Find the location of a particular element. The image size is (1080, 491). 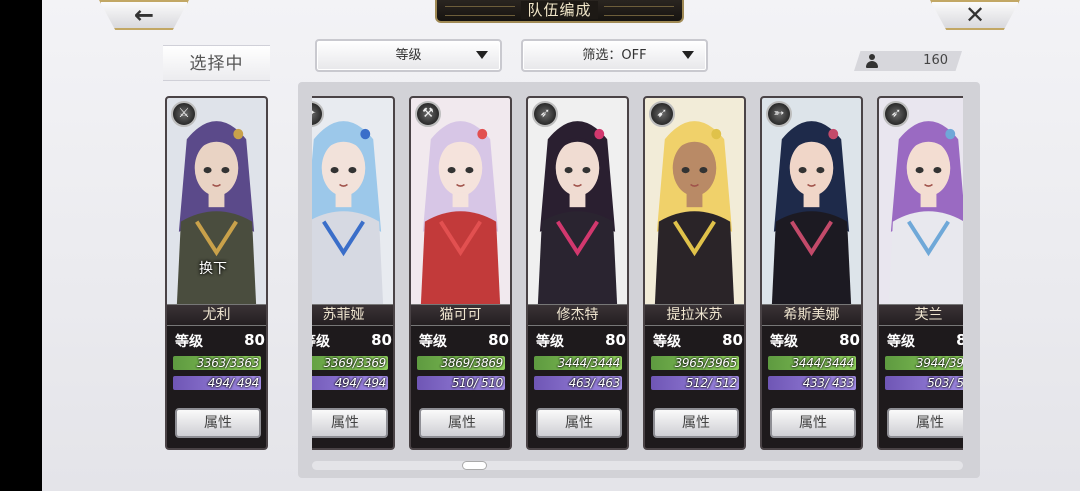

lance-icon: ➹ is located at coordinates (662, 114).